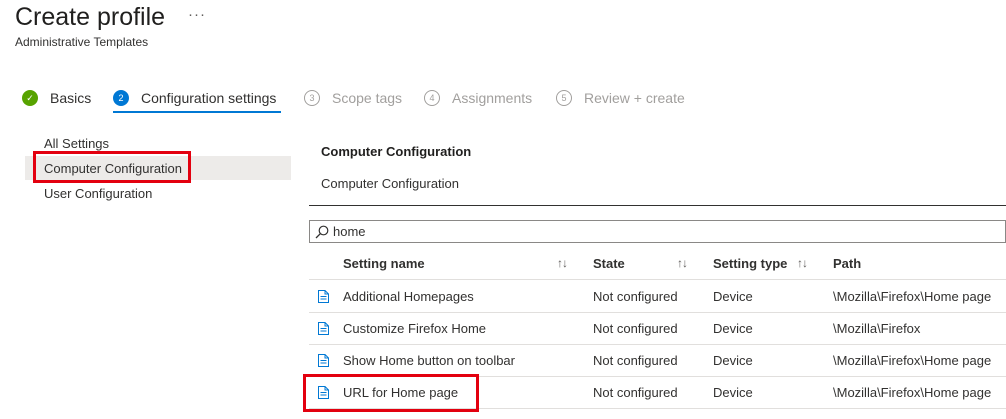  What do you see at coordinates (384, 263) in the screenshot?
I see `column-header-setting-name: Setting name` at bounding box center [384, 263].